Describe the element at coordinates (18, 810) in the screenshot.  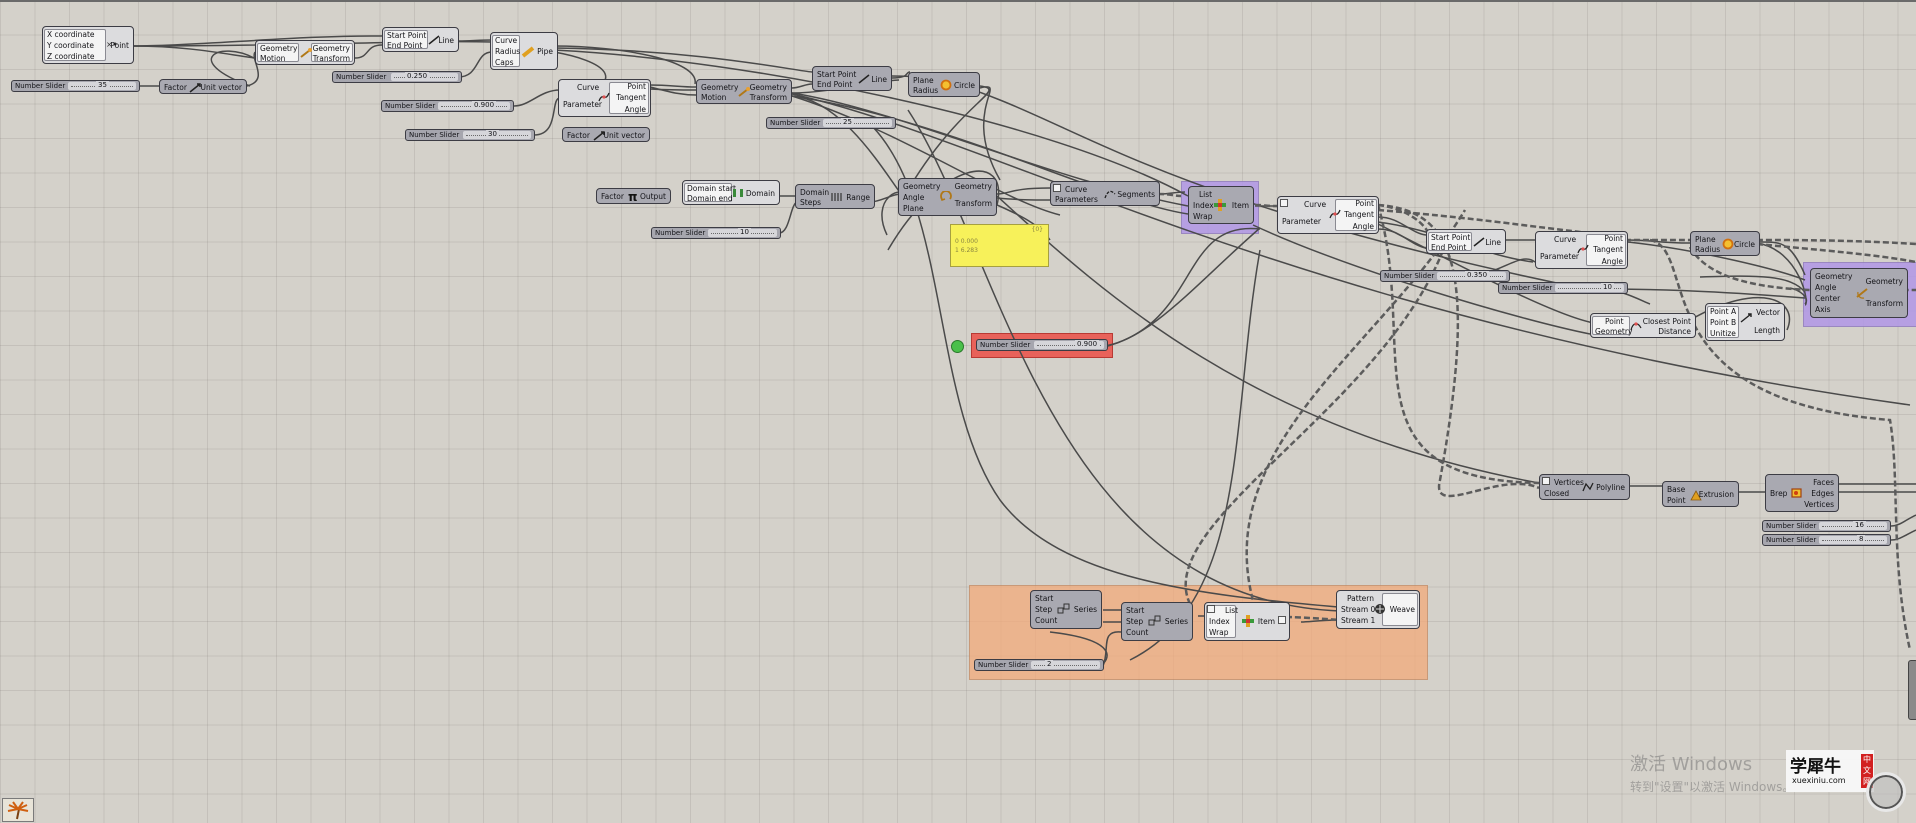
I see `app-icon` at that location.